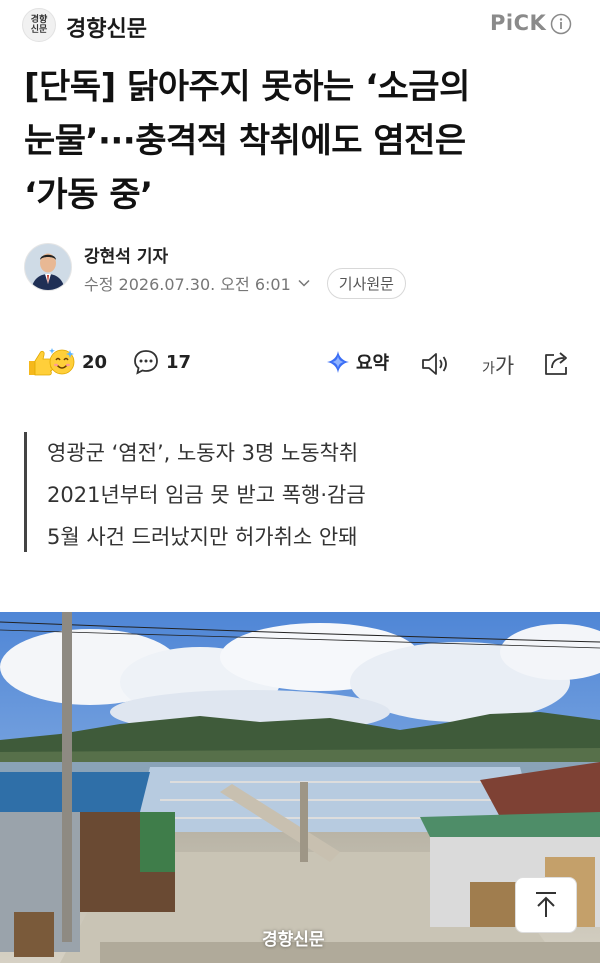 The width and height of the screenshot is (600, 963). What do you see at coordinates (146, 362) in the screenshot?
I see `comment-icon` at bounding box center [146, 362].